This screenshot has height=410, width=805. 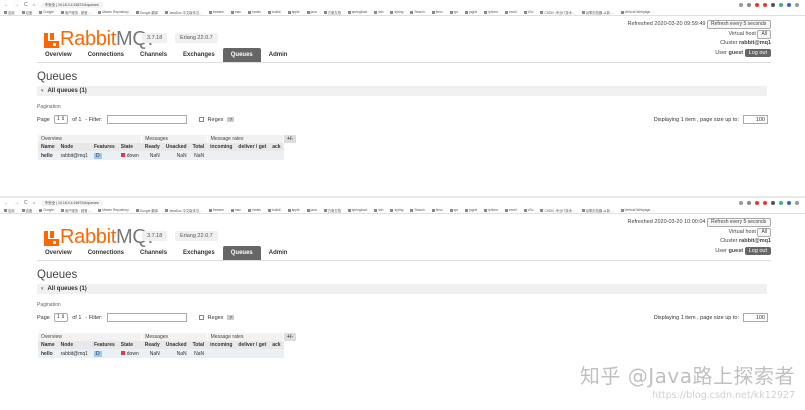 What do you see at coordinates (290, 337) in the screenshot?
I see `toggle-columns-button: +/-` at bounding box center [290, 337].